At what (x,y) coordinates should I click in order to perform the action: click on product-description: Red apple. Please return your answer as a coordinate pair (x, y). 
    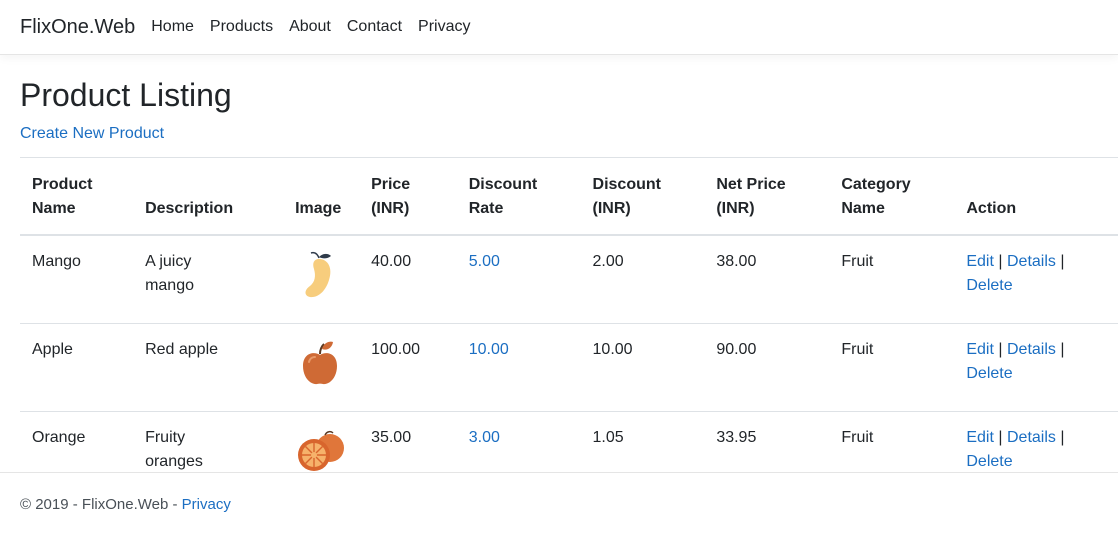
    Looking at the image, I should click on (208, 367).